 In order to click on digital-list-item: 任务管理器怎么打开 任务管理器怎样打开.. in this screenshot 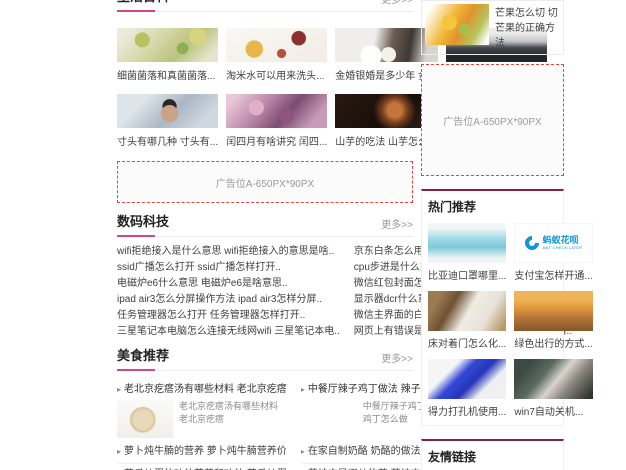, I will do `click(228, 316)`.